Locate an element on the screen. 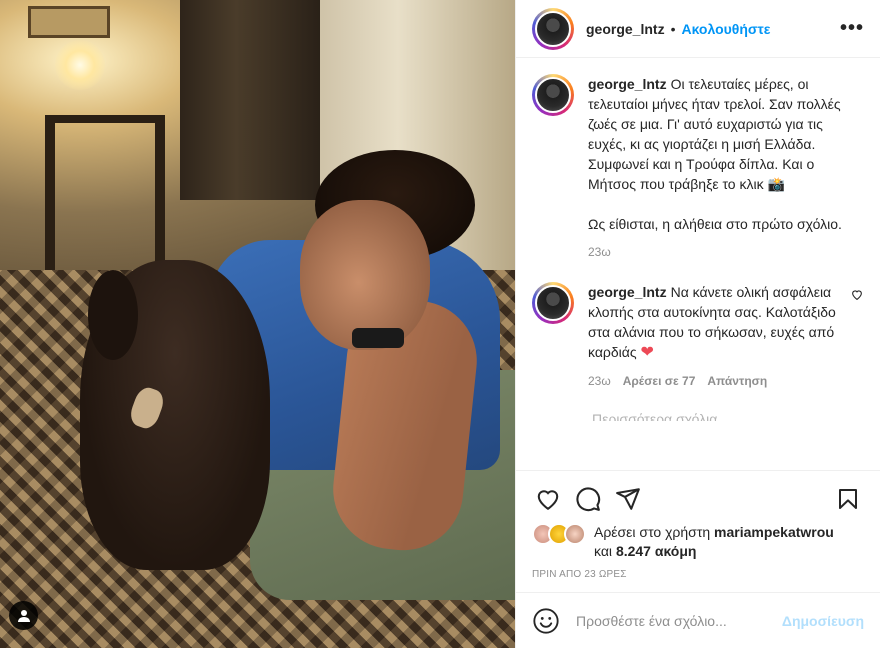  likes-count-link: 8.247 ακόμη is located at coordinates (656, 551).